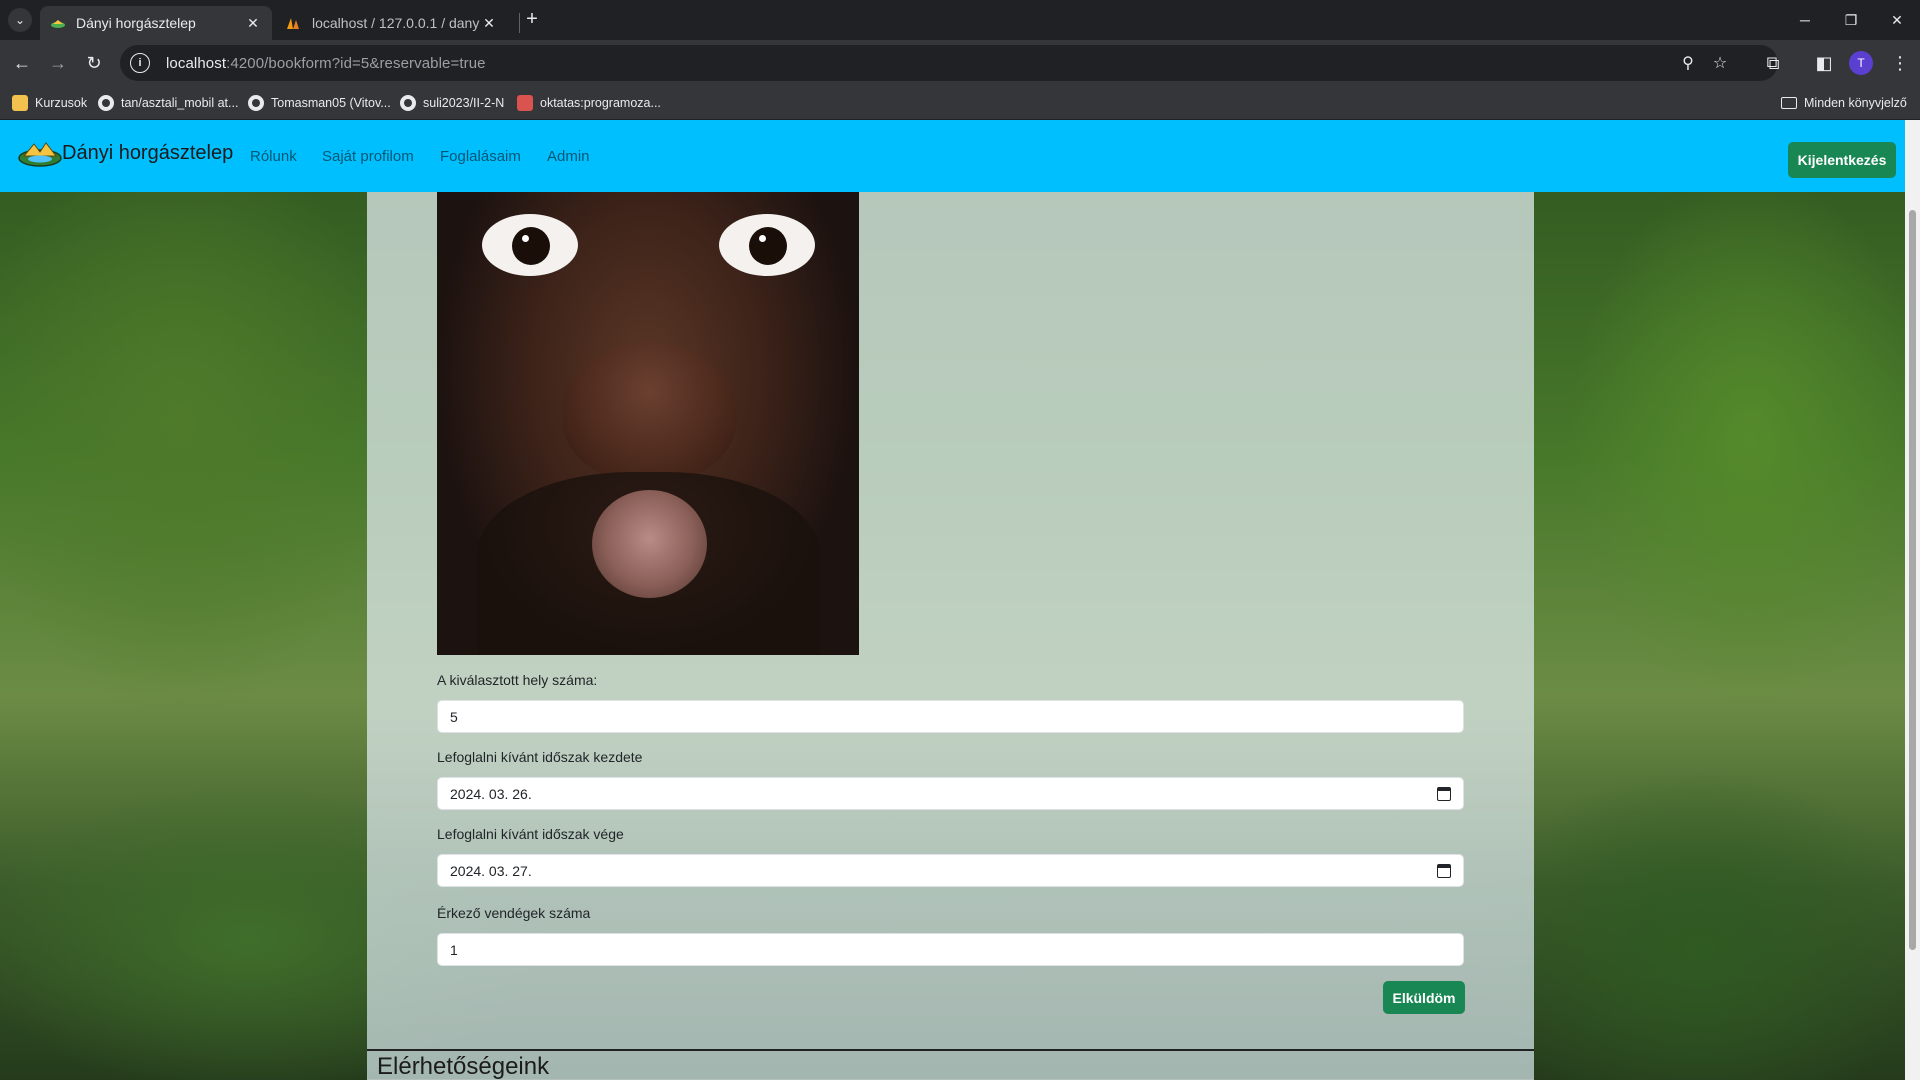 This screenshot has width=1920, height=1080. Describe the element at coordinates (1424, 997) in the screenshot. I see `submit-button: Elküldöm` at that location.